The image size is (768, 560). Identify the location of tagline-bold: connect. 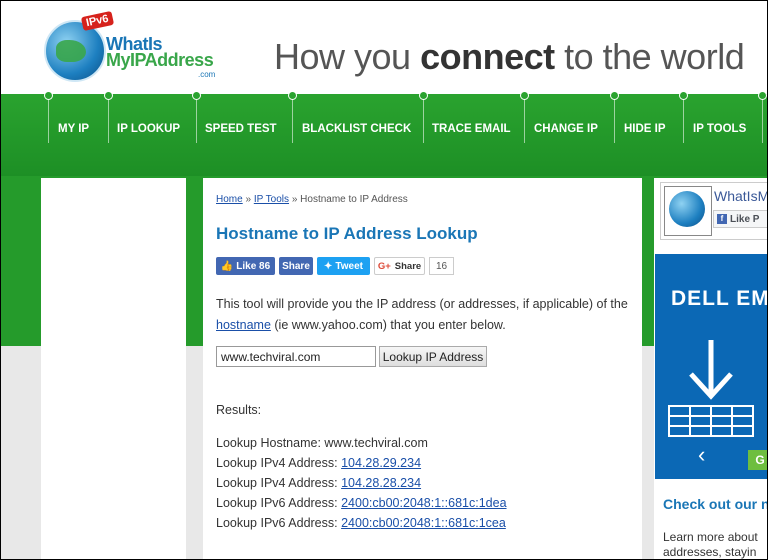
(487, 56).